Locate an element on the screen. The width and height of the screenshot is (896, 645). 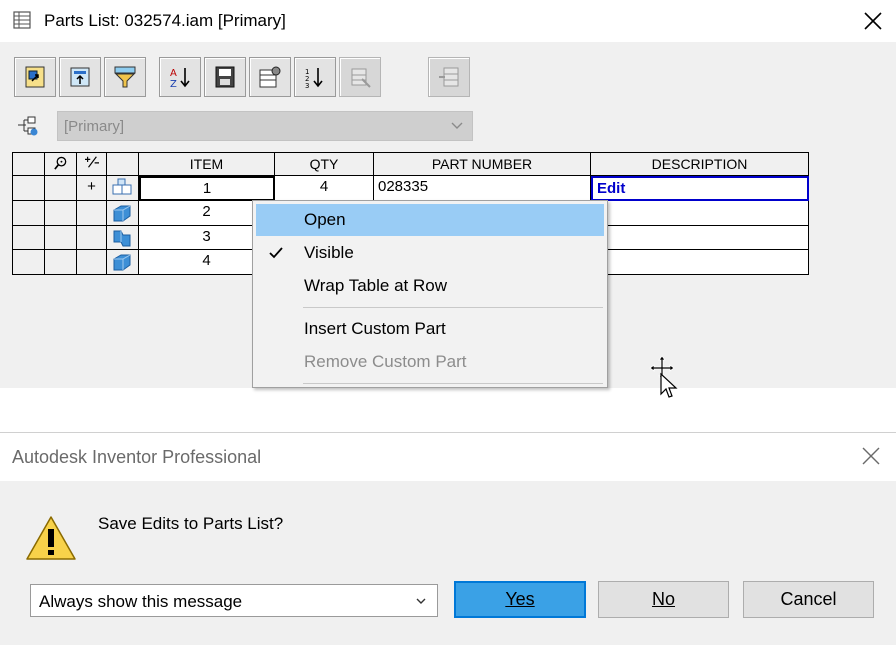
export-icon is located at coordinates (225, 77).